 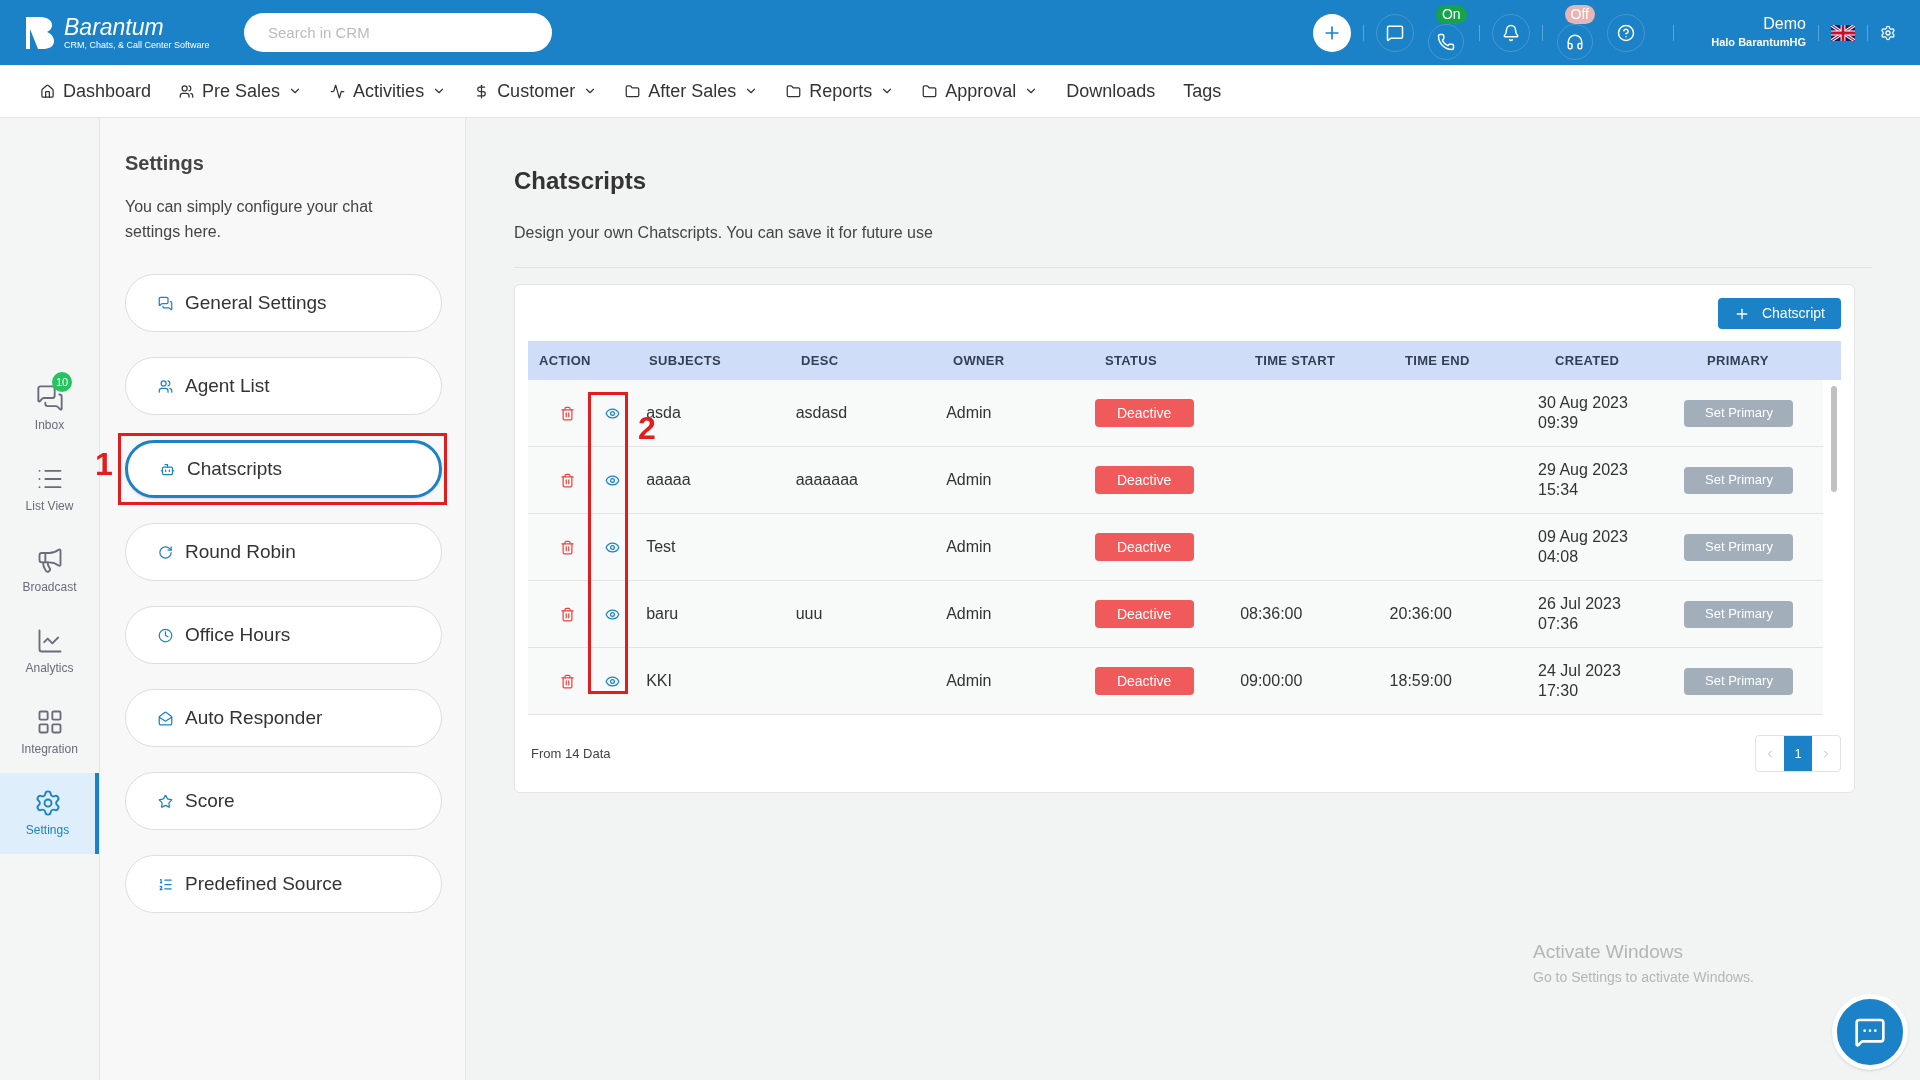 I want to click on settings-menu-item: Auto Responder, so click(x=283, y=718).